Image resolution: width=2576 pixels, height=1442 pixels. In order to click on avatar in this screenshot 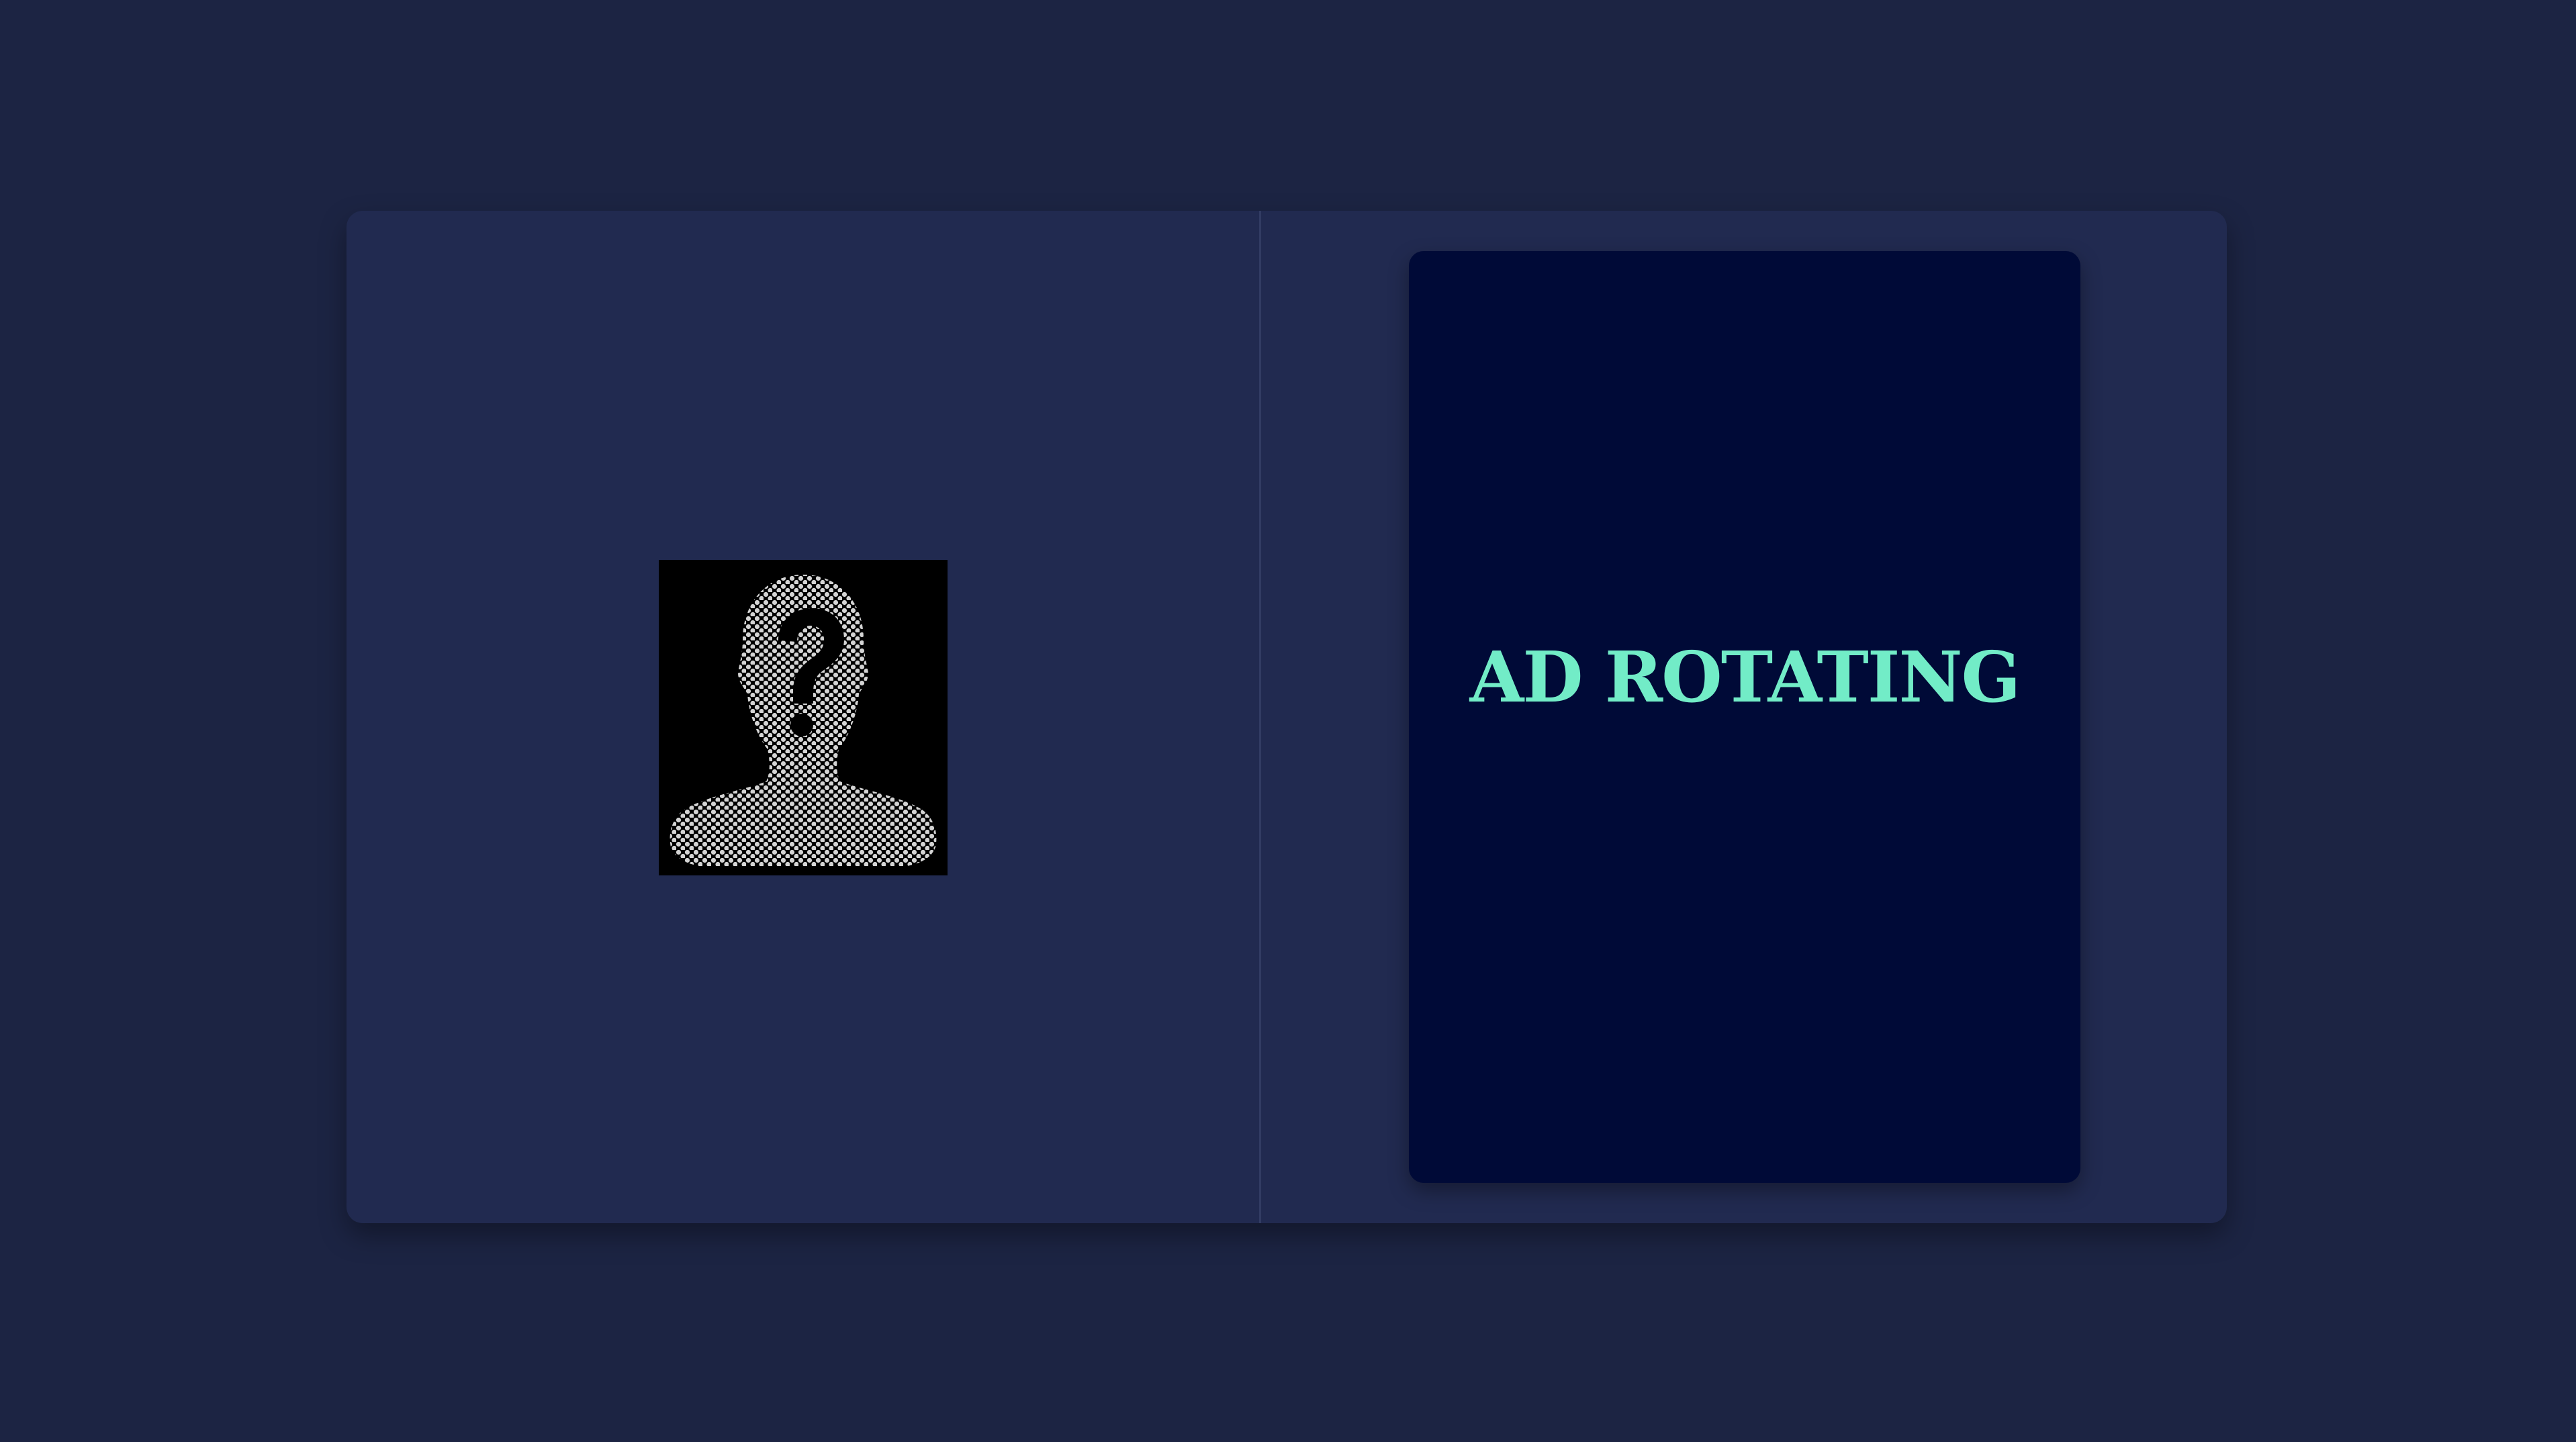, I will do `click(803, 718)`.